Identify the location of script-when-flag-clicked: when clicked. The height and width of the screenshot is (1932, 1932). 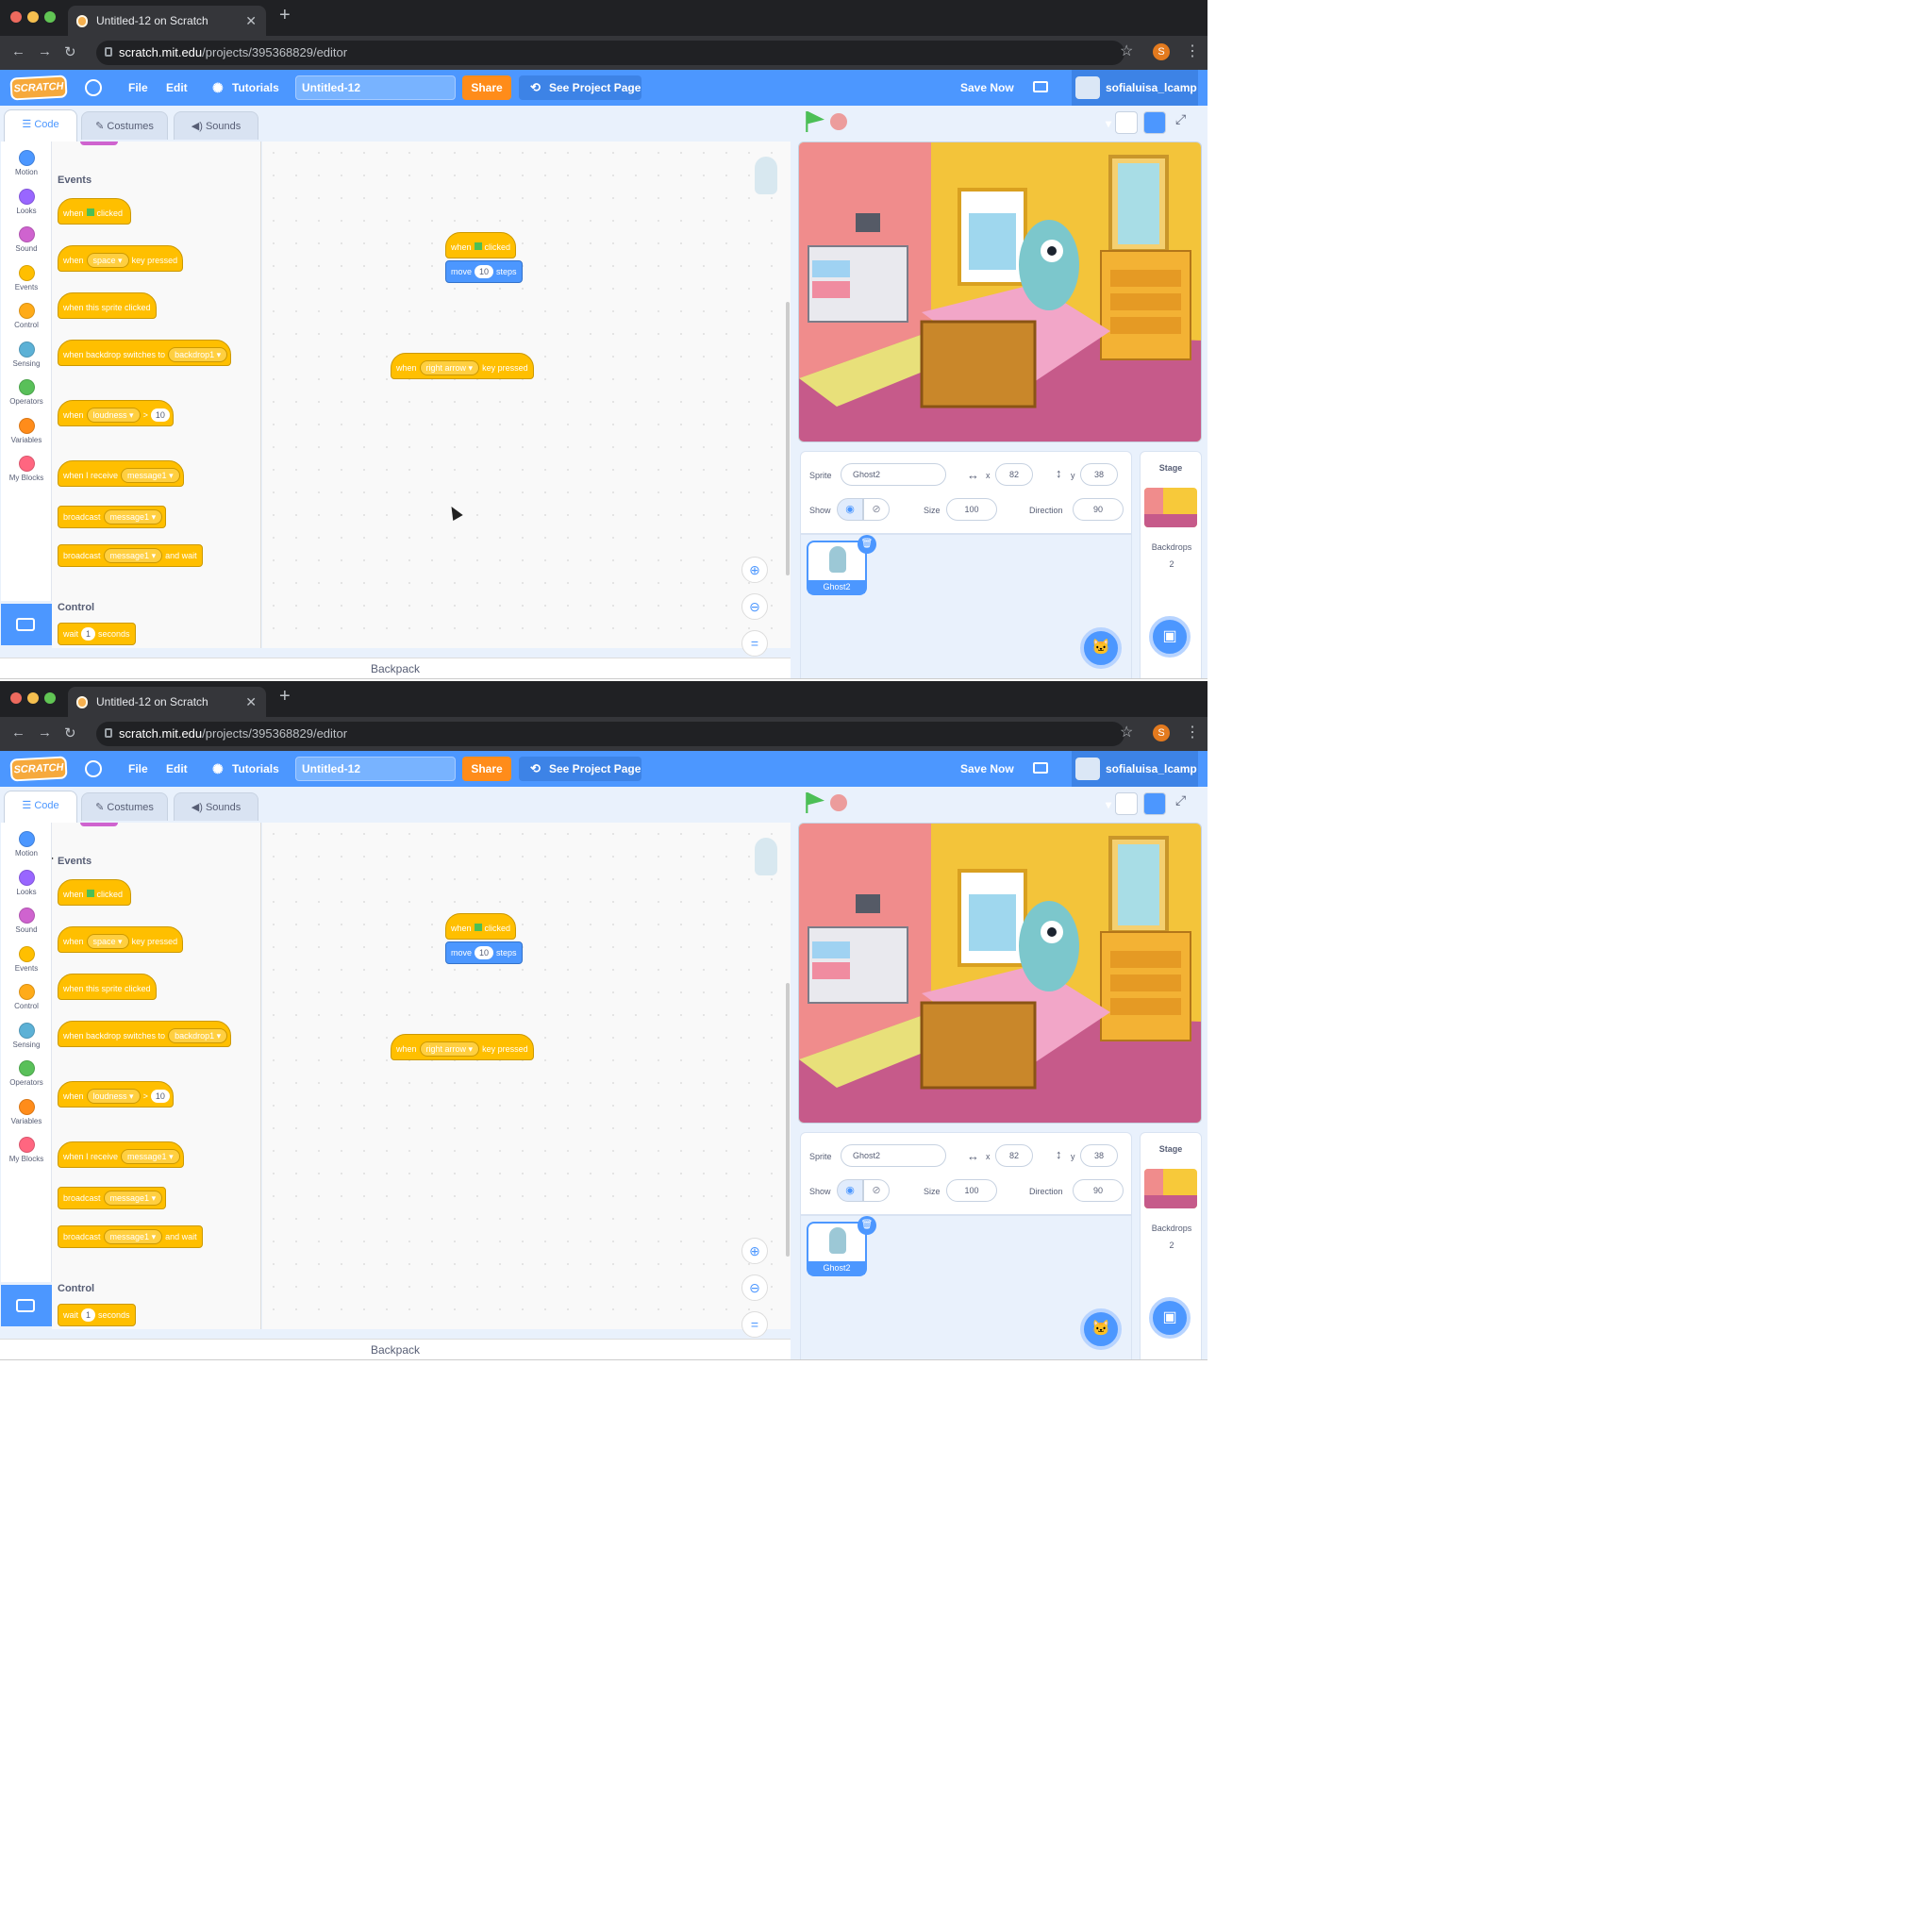
(481, 245).